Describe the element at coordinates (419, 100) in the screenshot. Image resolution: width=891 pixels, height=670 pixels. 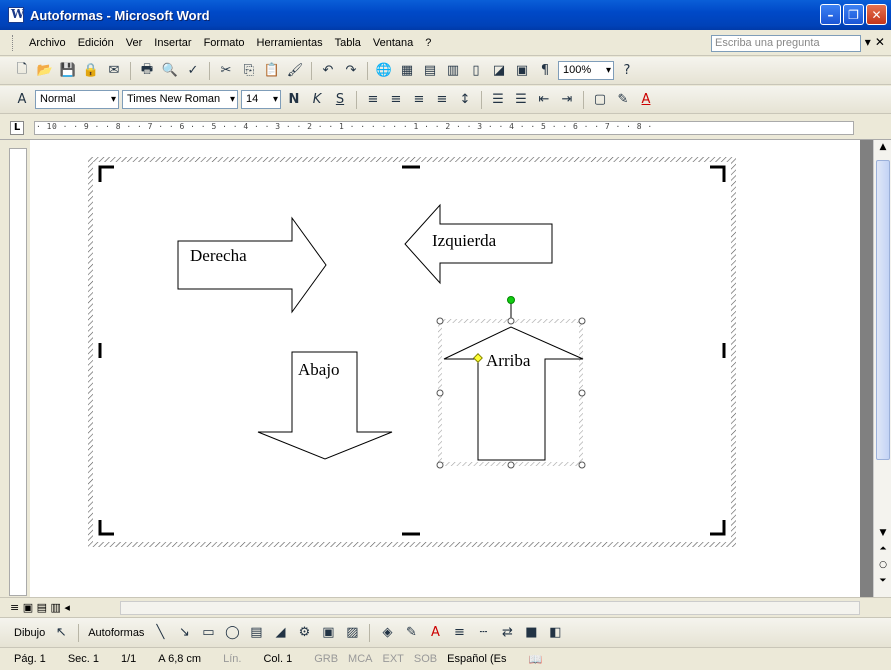
I see `align-right-icon: ≡` at that location.